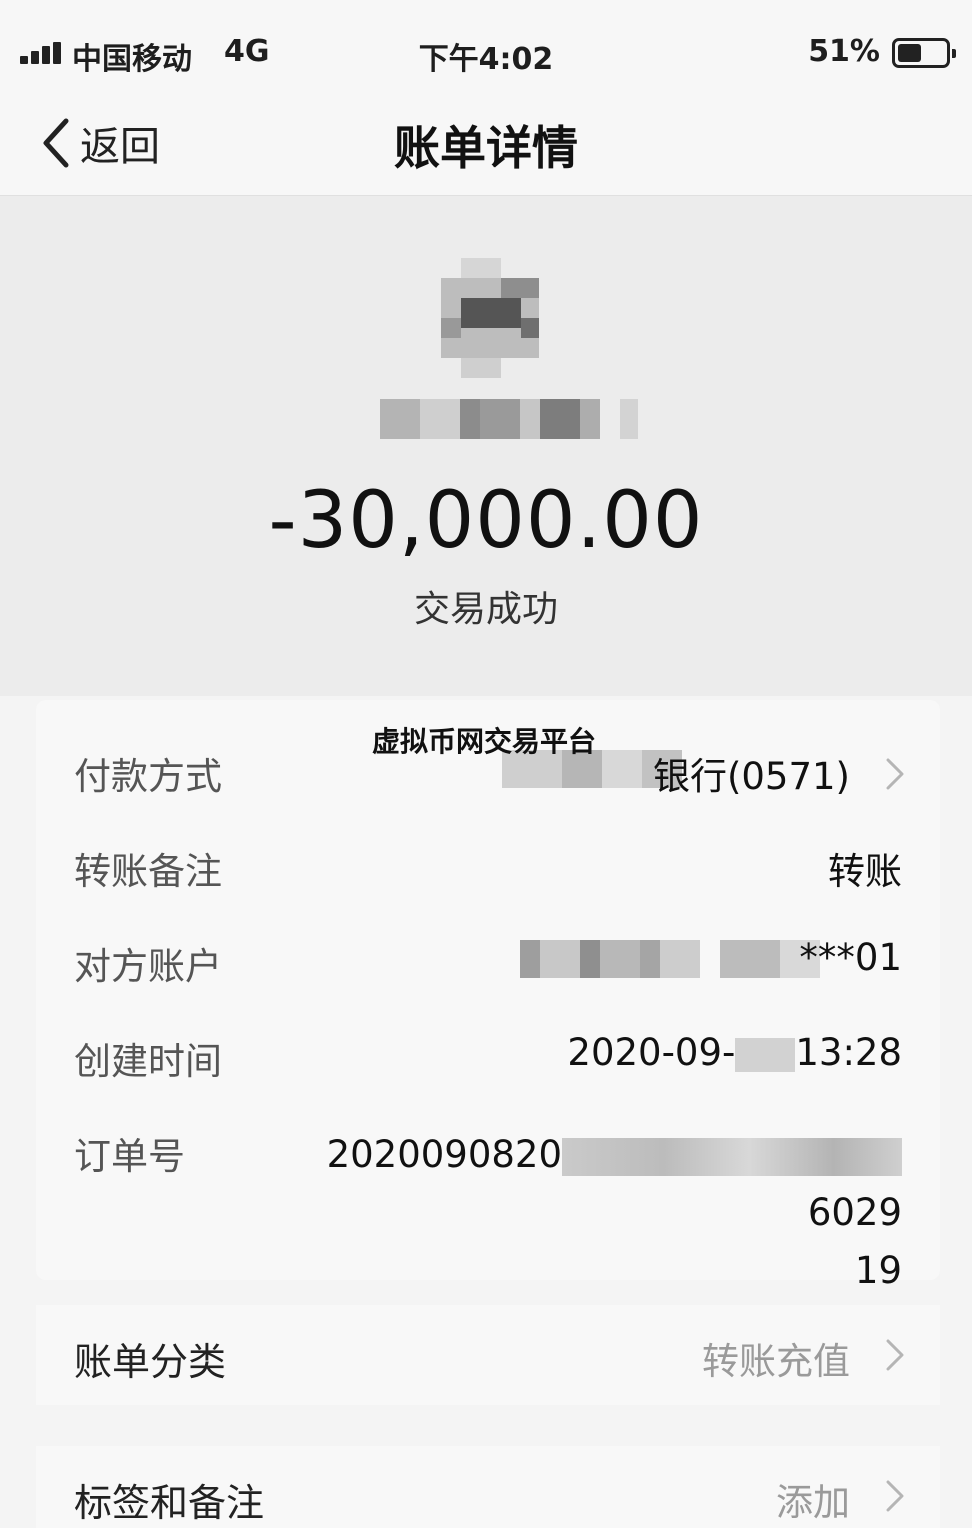  What do you see at coordinates (490, 318) in the screenshot?
I see `avatar` at bounding box center [490, 318].